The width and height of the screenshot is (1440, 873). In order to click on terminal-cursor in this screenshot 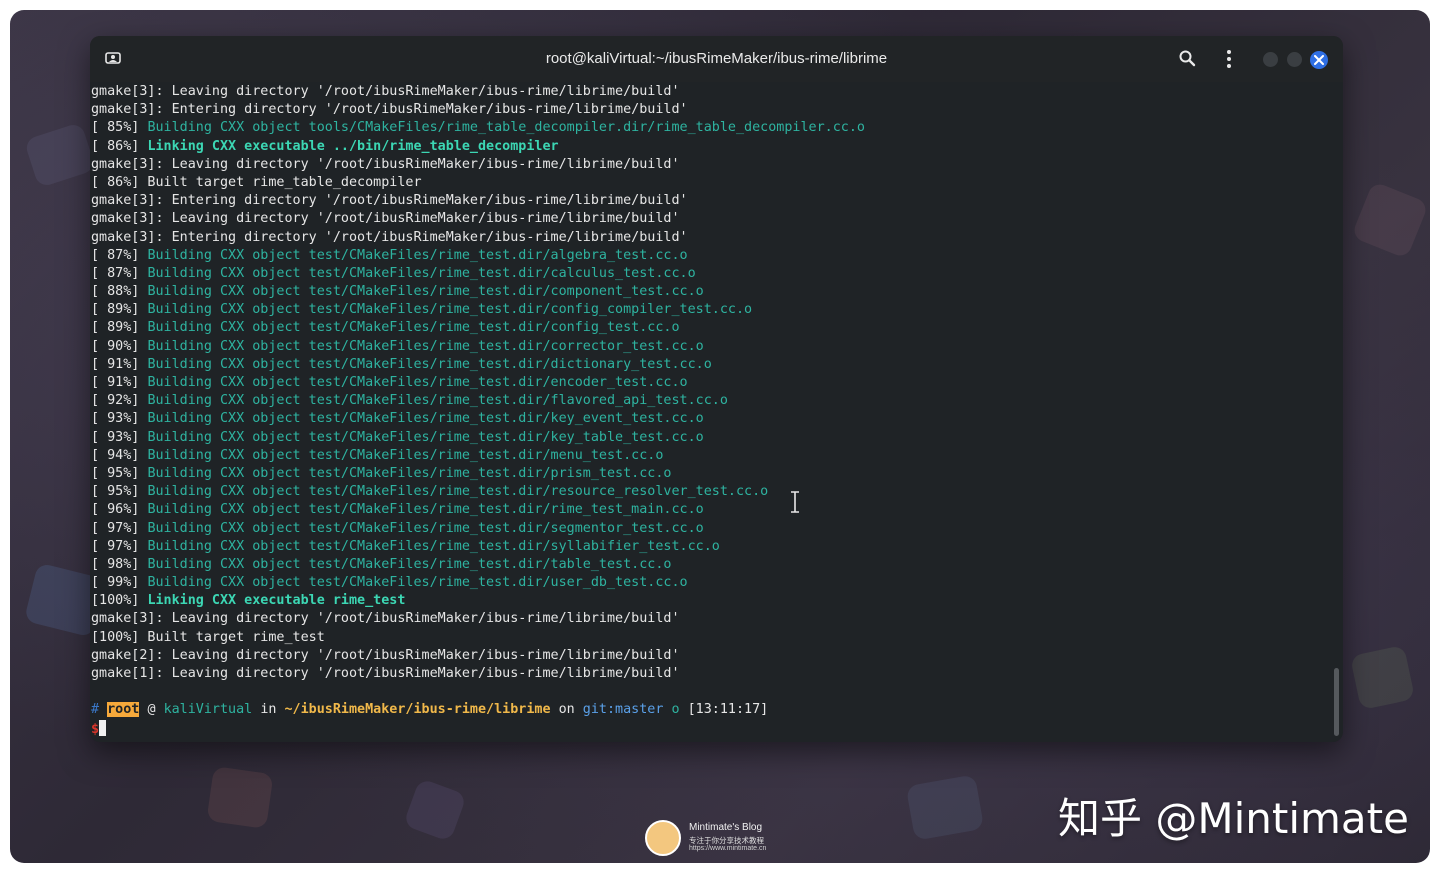, I will do `click(103, 727)`.